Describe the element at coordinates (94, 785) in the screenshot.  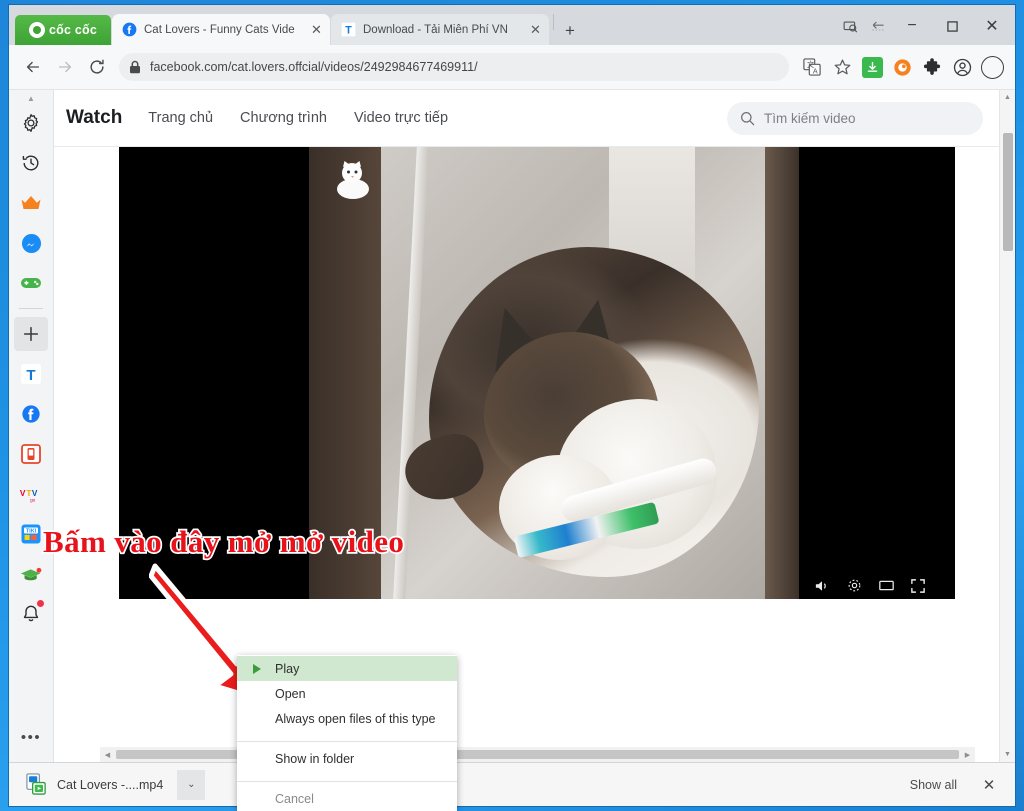
I see `download-item-1: Cat Lovers -....mp4` at that location.